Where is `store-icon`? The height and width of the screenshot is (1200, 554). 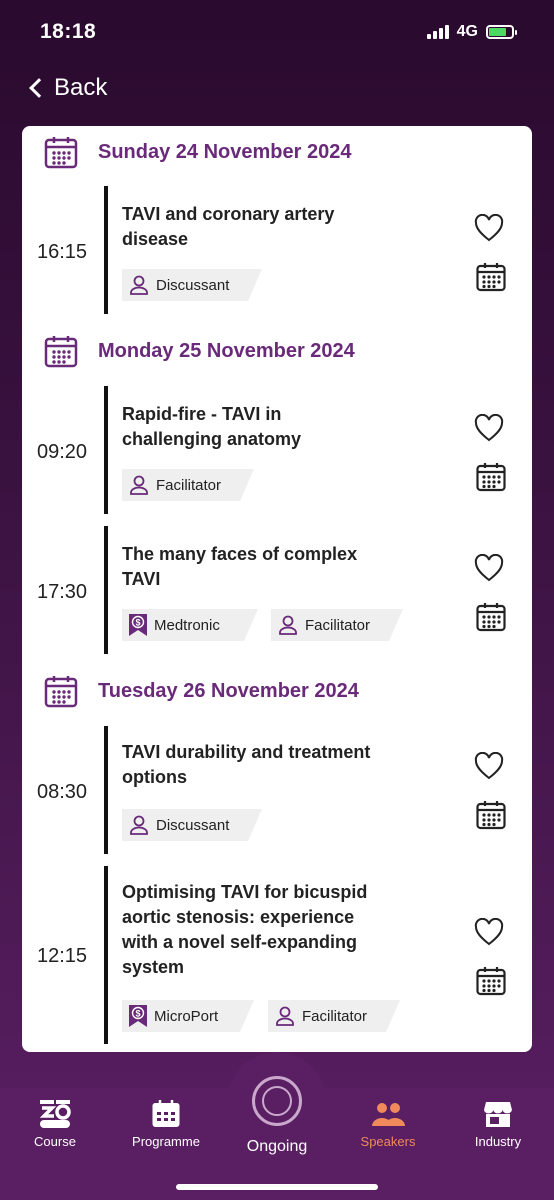
store-icon is located at coordinates (498, 1114).